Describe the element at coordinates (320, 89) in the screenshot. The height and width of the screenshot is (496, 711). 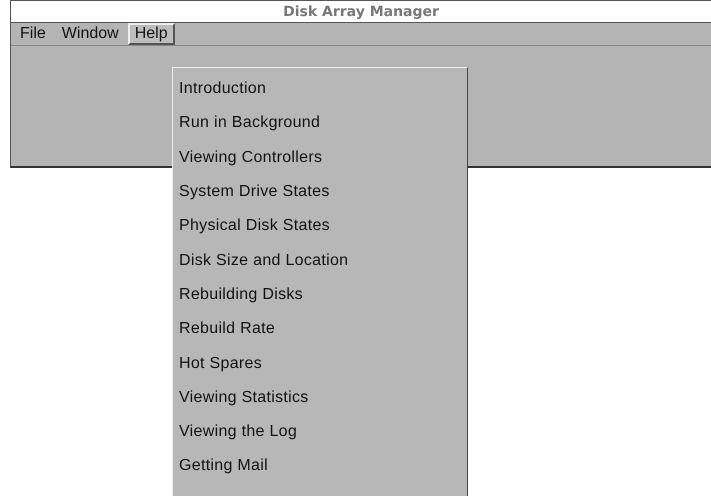
I see `menu-option: Introduction` at that location.